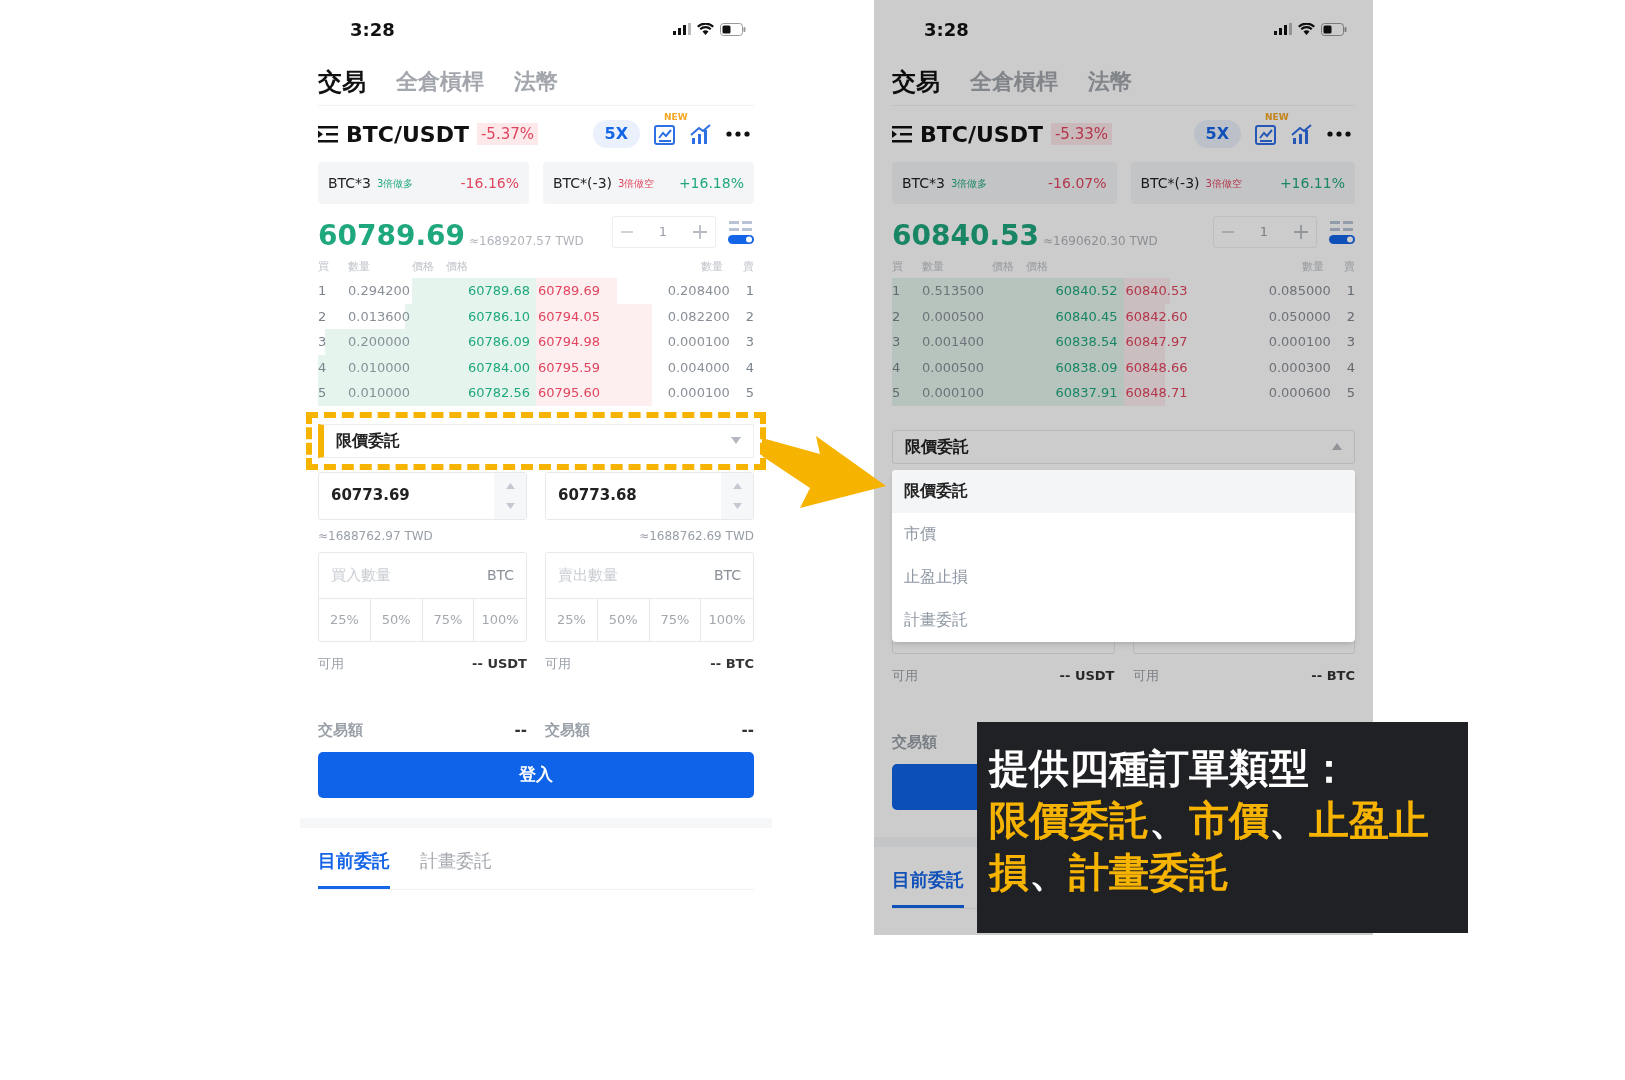  I want to click on last-price: 60840.53, so click(965, 236).